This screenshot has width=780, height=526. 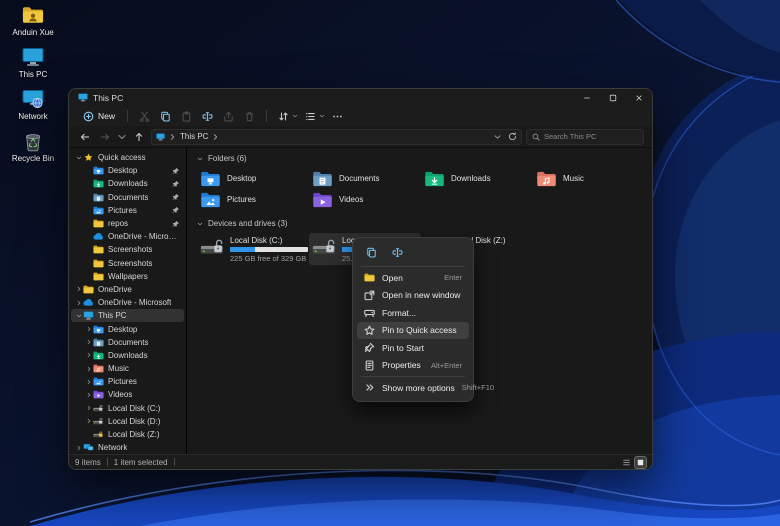 What do you see at coordinates (360, 97) in the screenshot?
I see `titlebar: This PC` at bounding box center [360, 97].